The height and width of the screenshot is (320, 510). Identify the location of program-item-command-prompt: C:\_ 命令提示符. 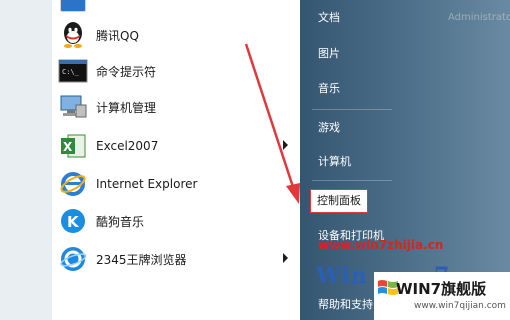
(176, 71).